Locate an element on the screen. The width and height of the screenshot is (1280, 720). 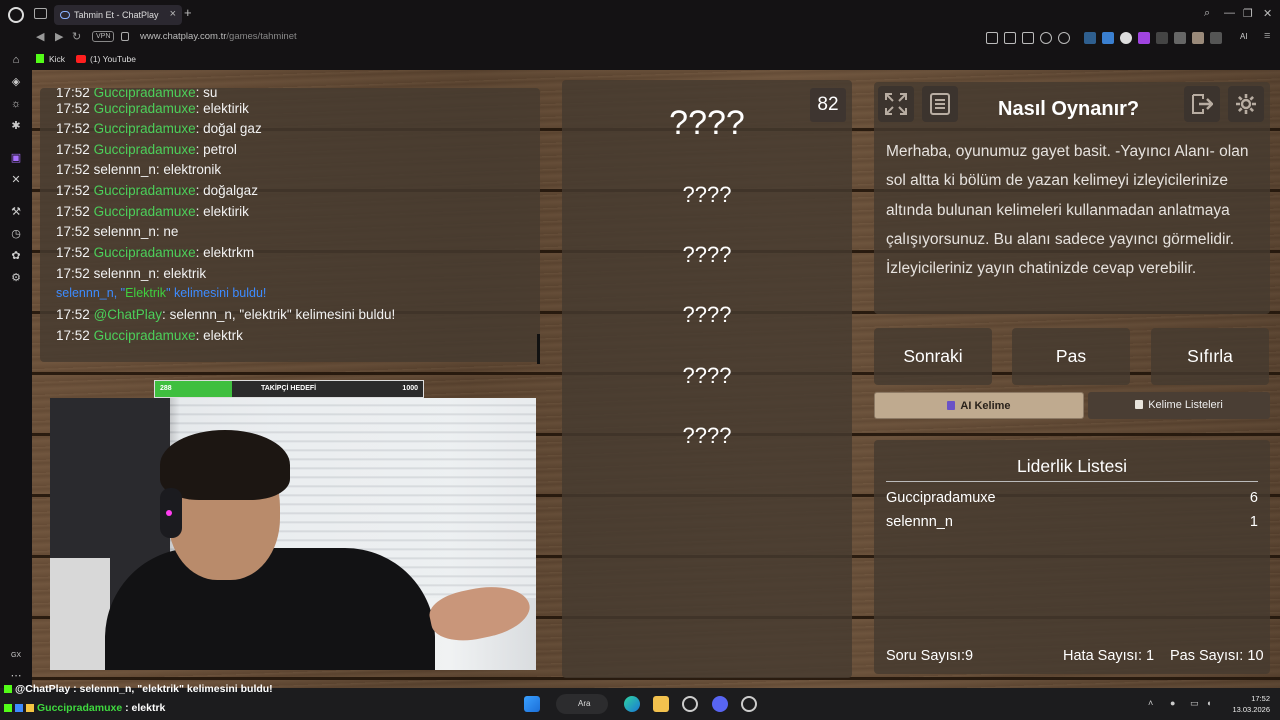
microphone-icon: ● is located at coordinates (1172, 703).